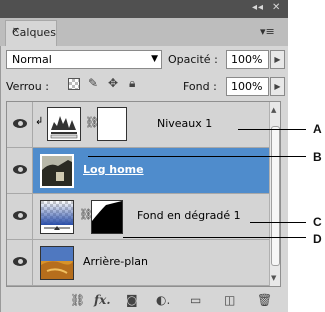 This screenshot has height=312, width=325. What do you see at coordinates (189, 215) in the screenshot?
I see `layer-name: Fond en dégradé 1` at bounding box center [189, 215].